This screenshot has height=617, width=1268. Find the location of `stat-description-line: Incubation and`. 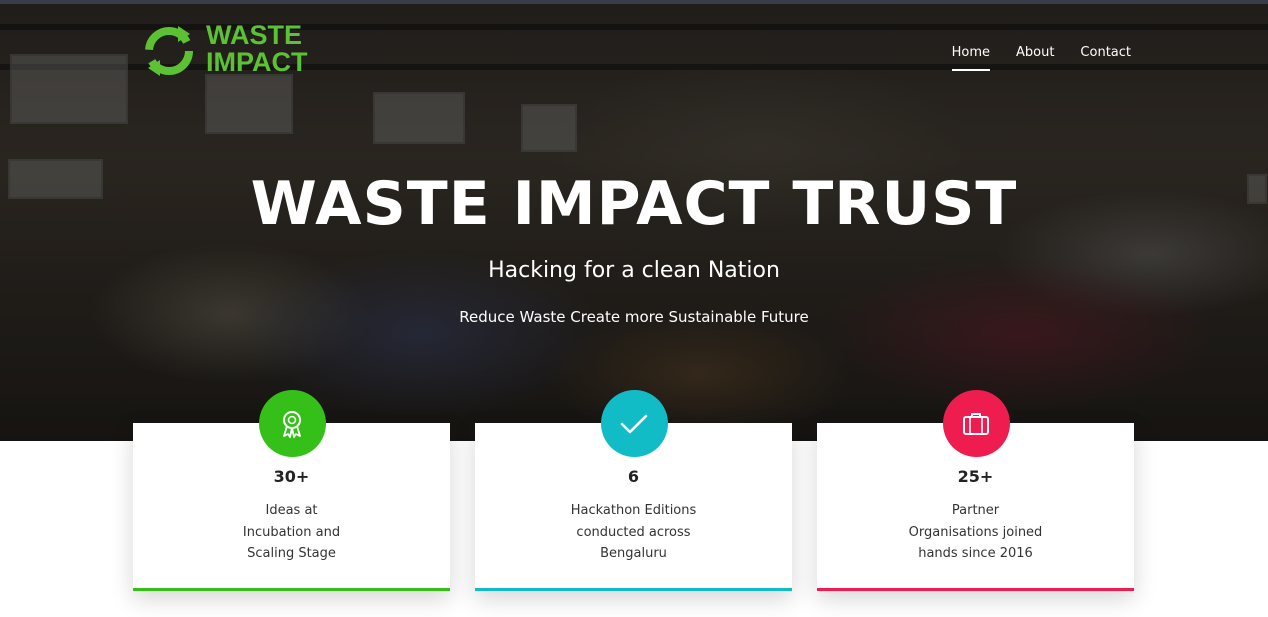

stat-description-line: Incubation and is located at coordinates (291, 532).